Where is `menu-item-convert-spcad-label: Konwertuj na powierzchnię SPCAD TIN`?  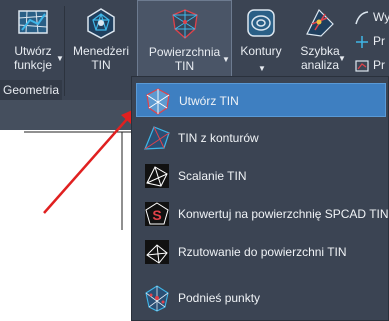
menu-item-convert-spcad-label: Konwertuj na powierzchnię SPCAD TIN is located at coordinates (283, 214).